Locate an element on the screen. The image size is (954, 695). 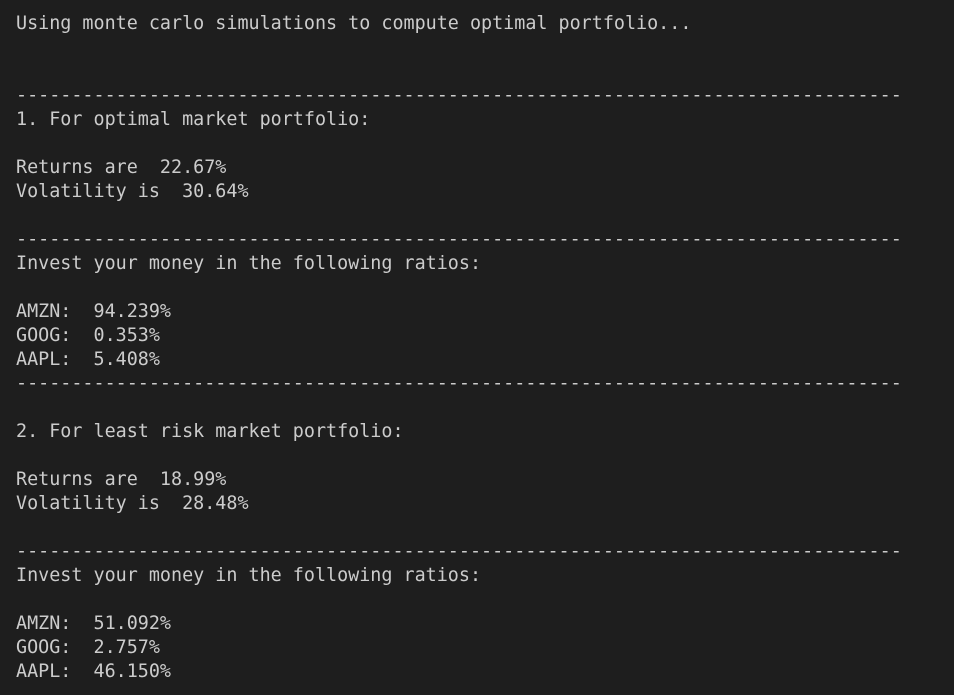
ratio-line-aapl: AAPL: 5.408% is located at coordinates (88, 359).